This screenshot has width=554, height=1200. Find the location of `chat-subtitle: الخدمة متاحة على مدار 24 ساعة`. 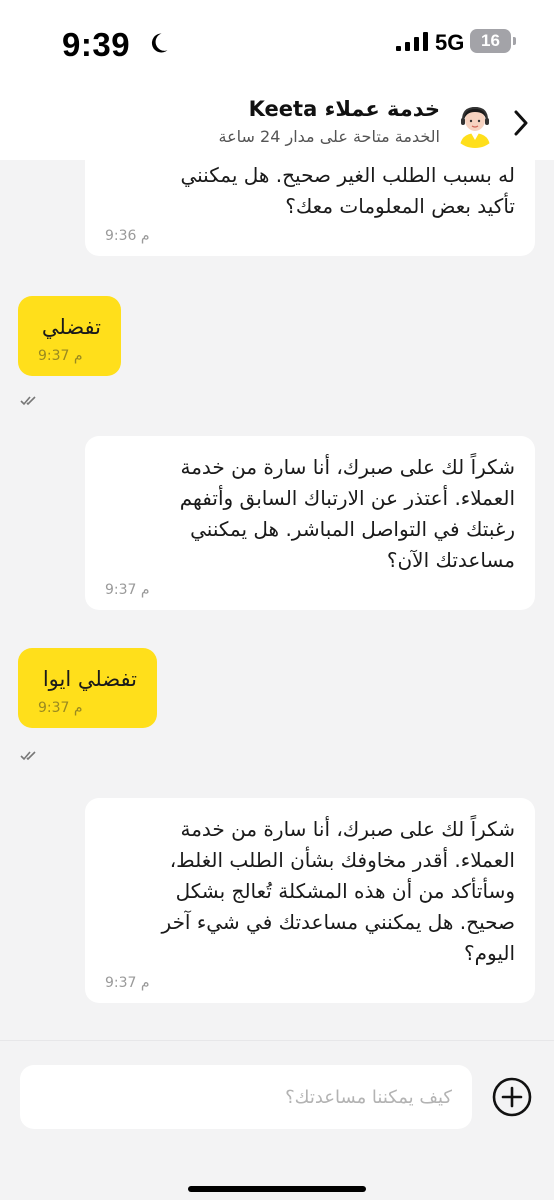

chat-subtitle: الخدمة متاحة على مدار 24 ساعة is located at coordinates (329, 136).